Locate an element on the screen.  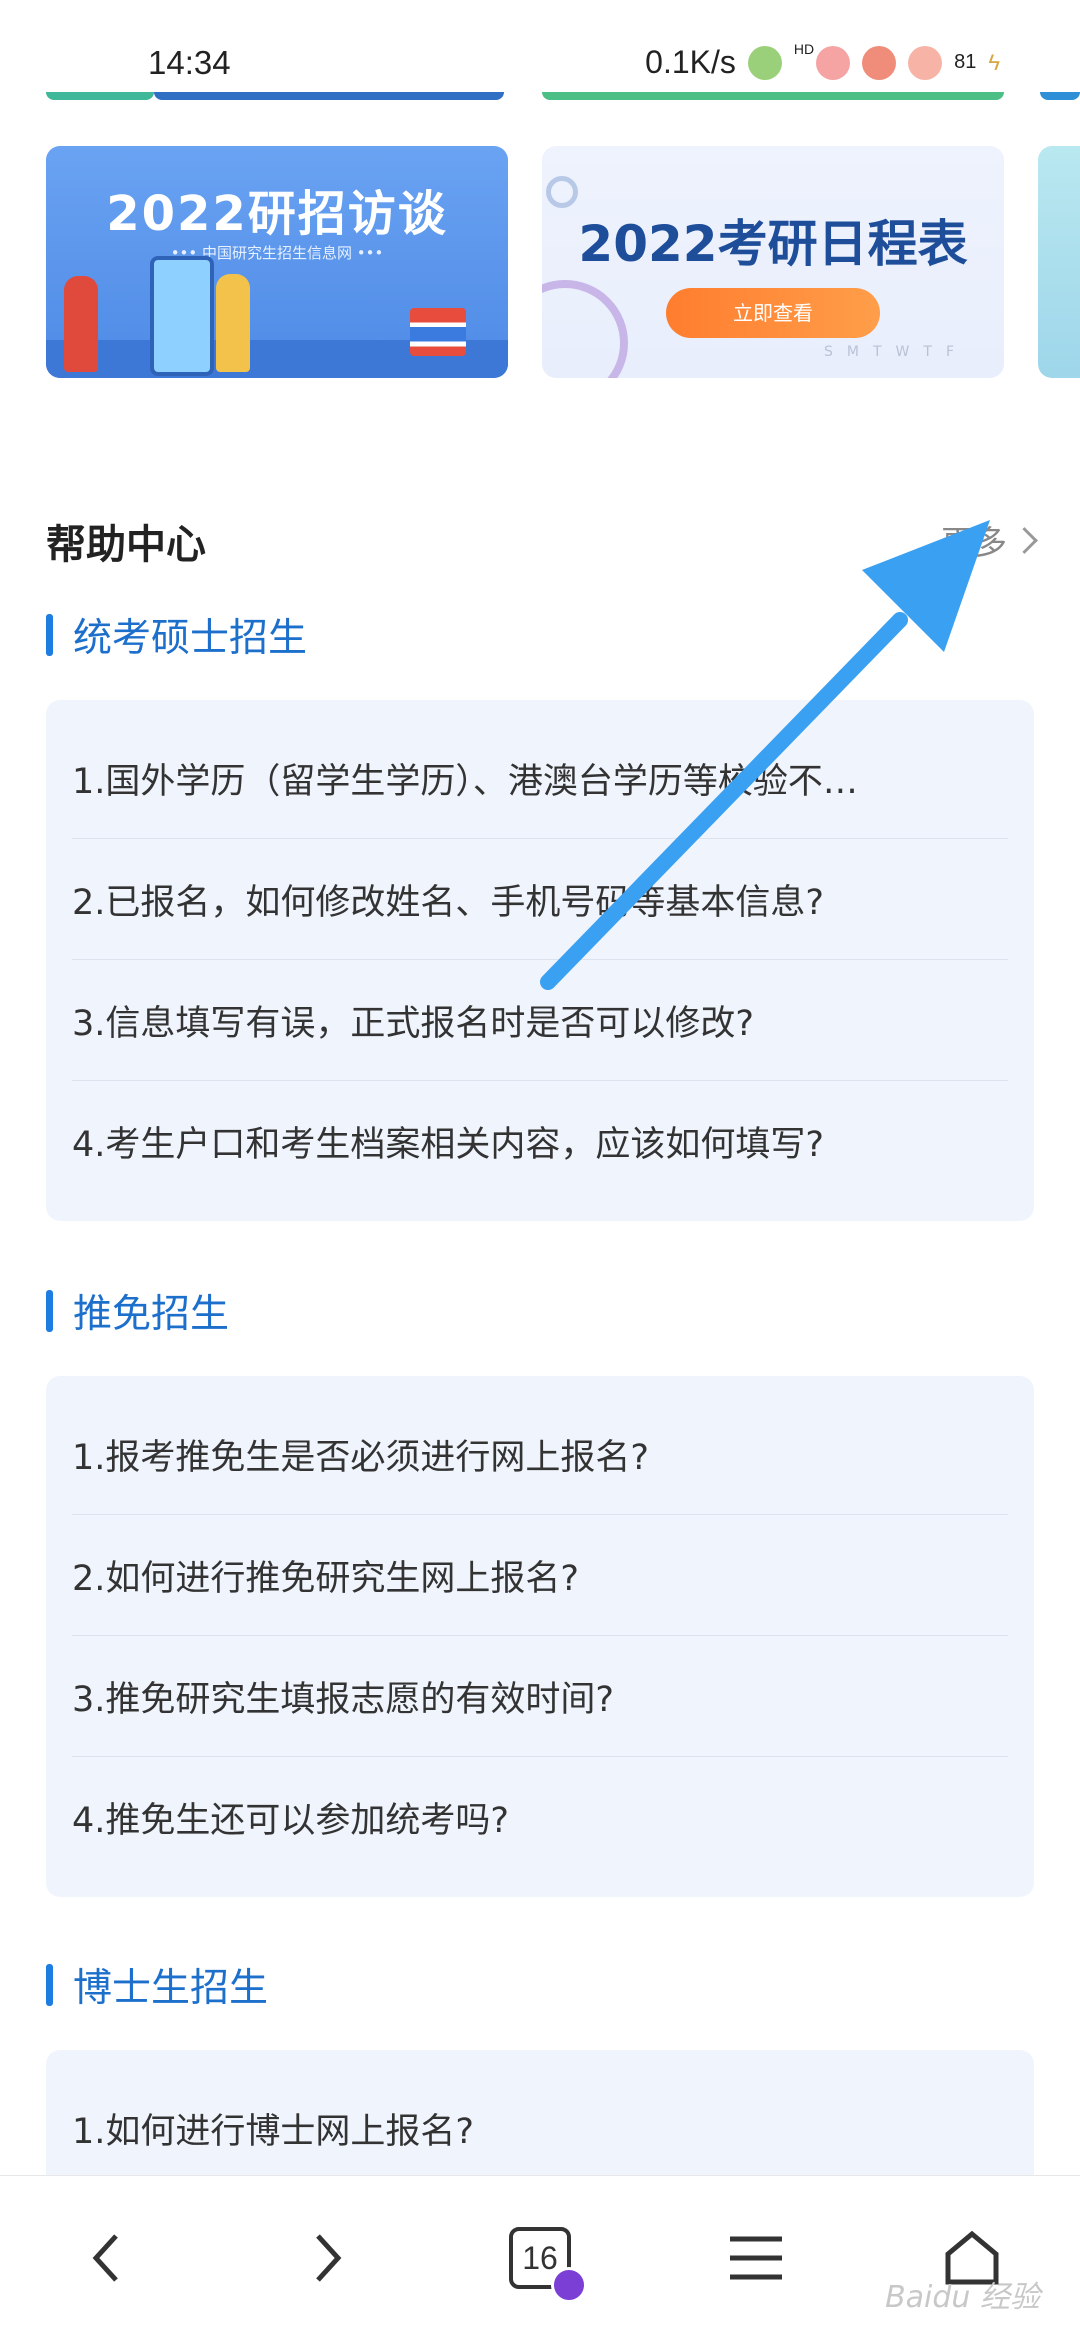
menu-icon is located at coordinates (756, 2258).